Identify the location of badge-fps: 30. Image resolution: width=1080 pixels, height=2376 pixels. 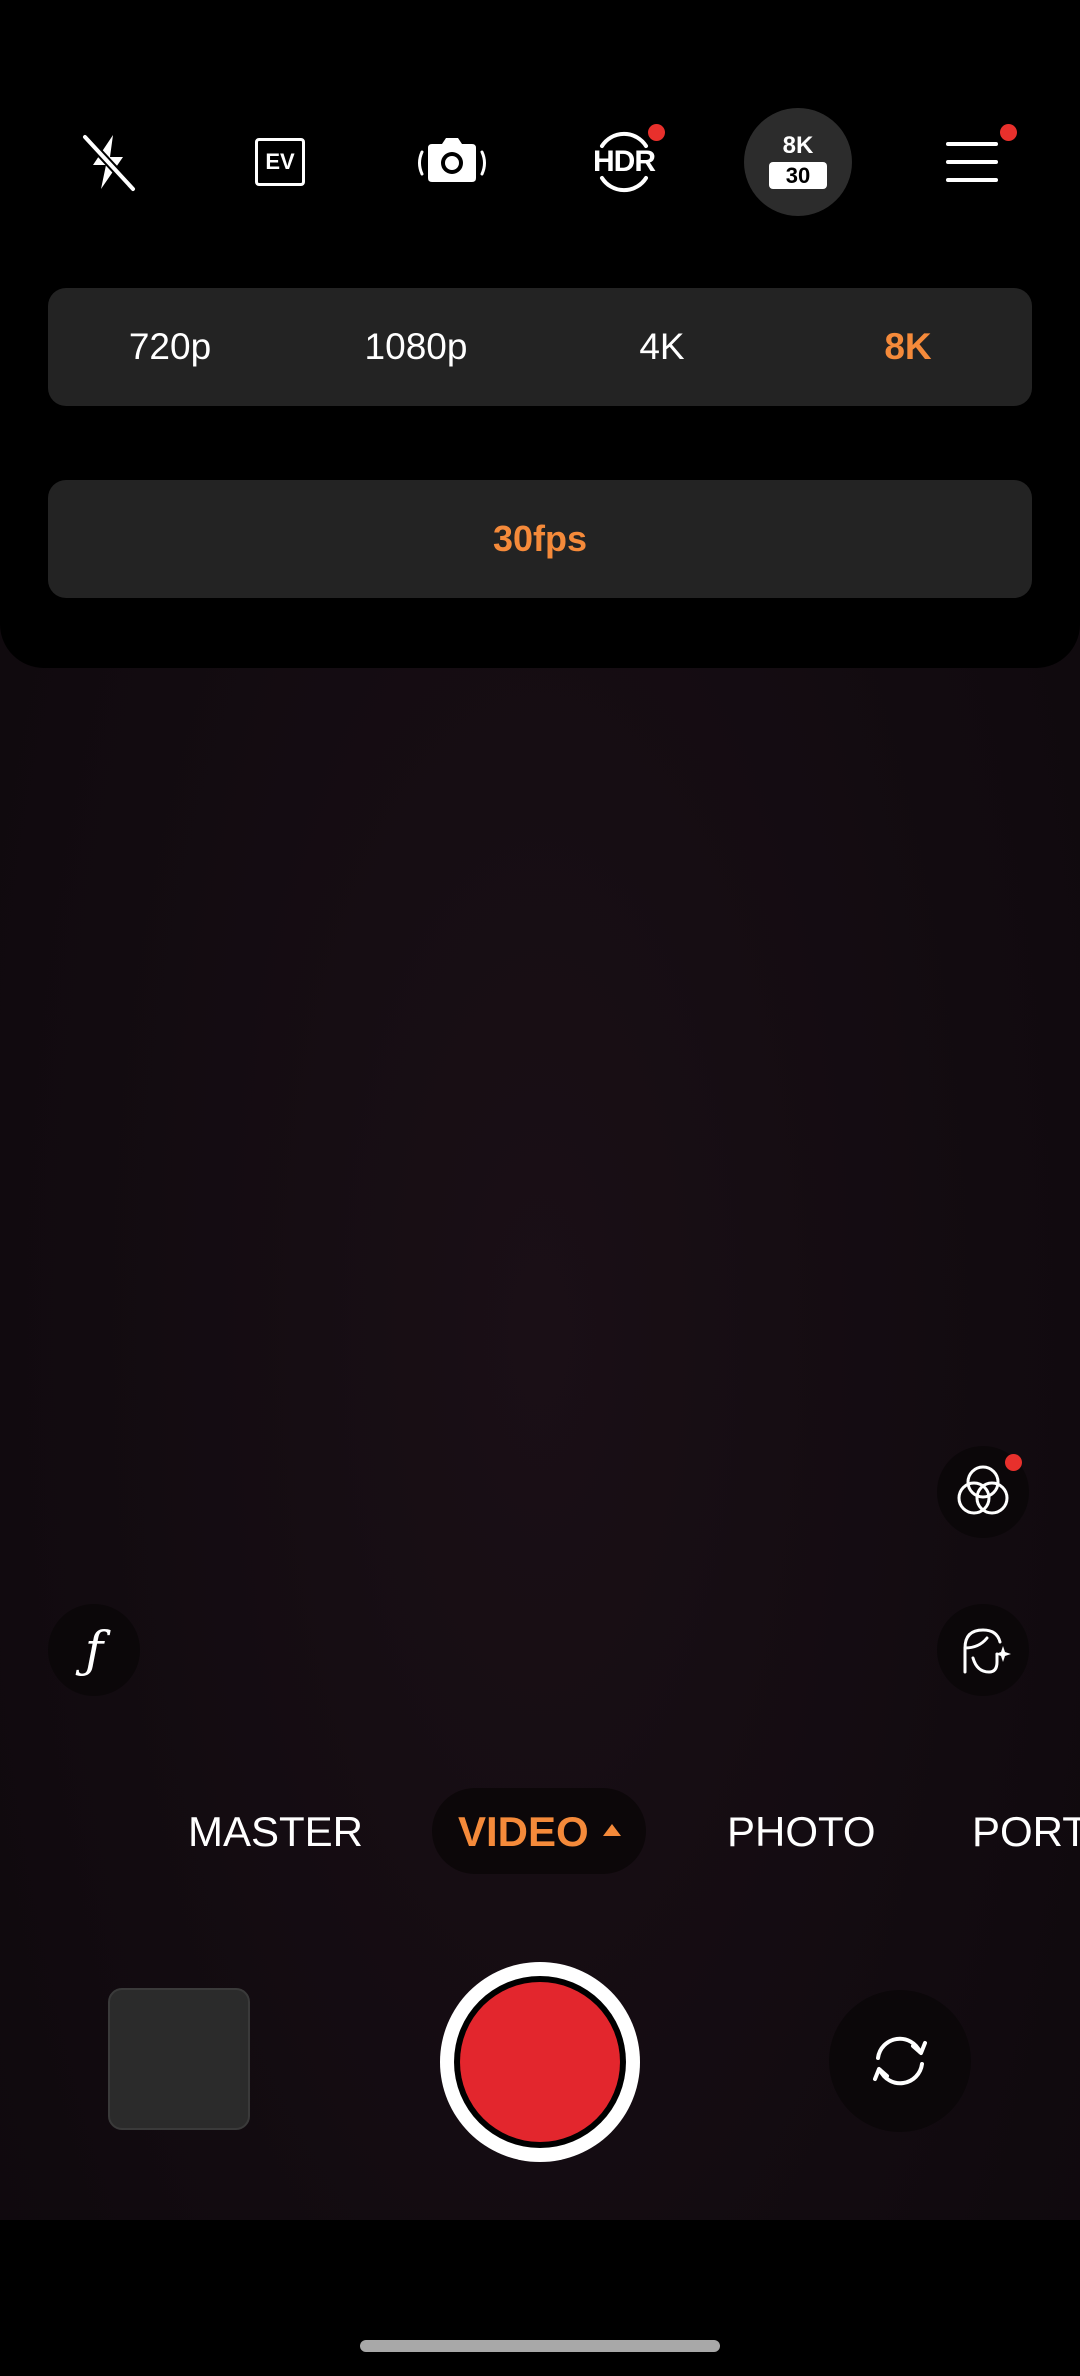
(798, 175).